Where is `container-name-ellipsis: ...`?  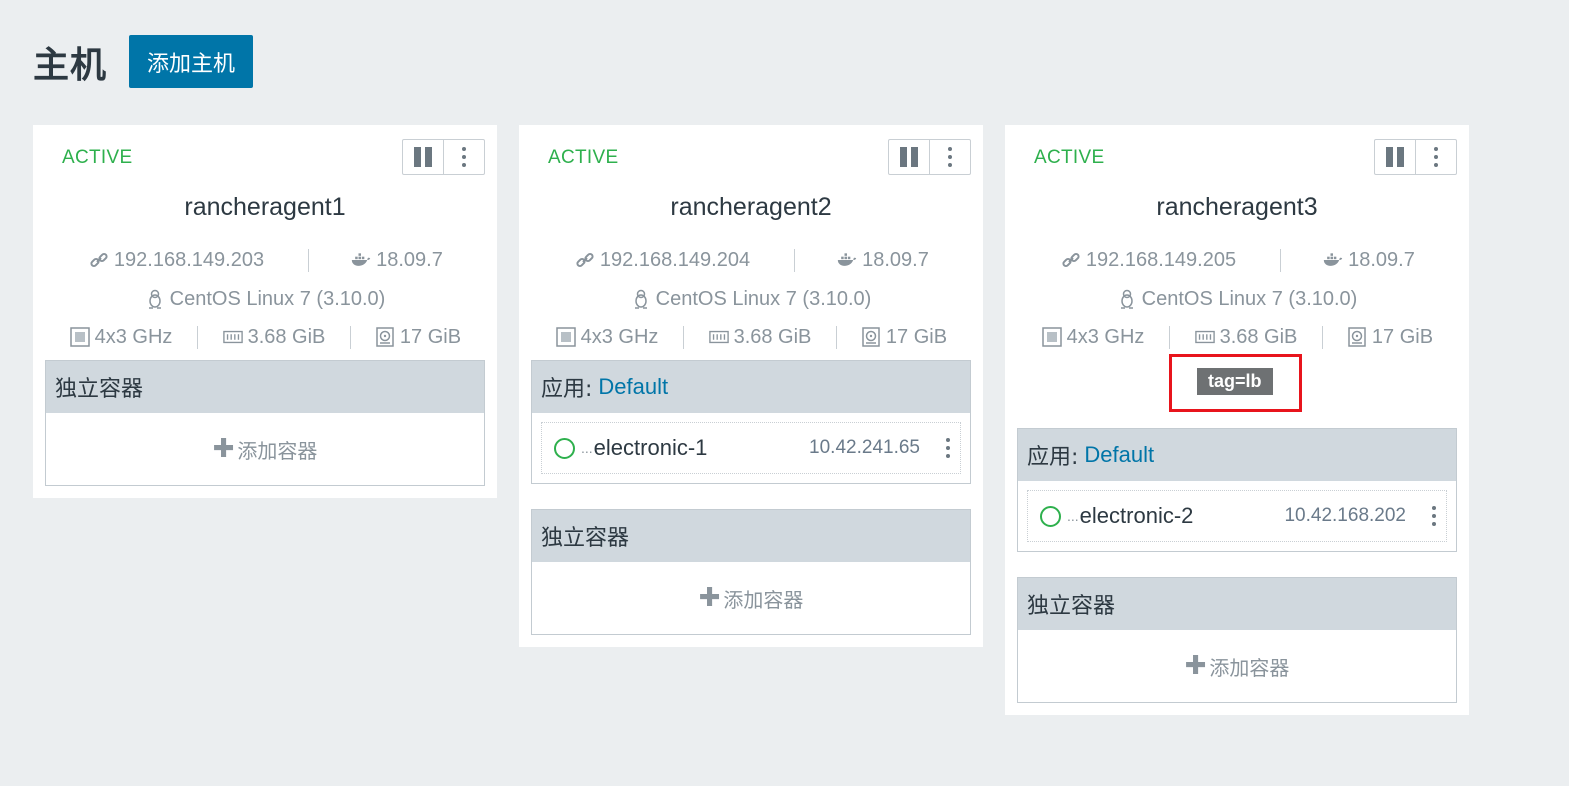 container-name-ellipsis: ... is located at coordinates (587, 448).